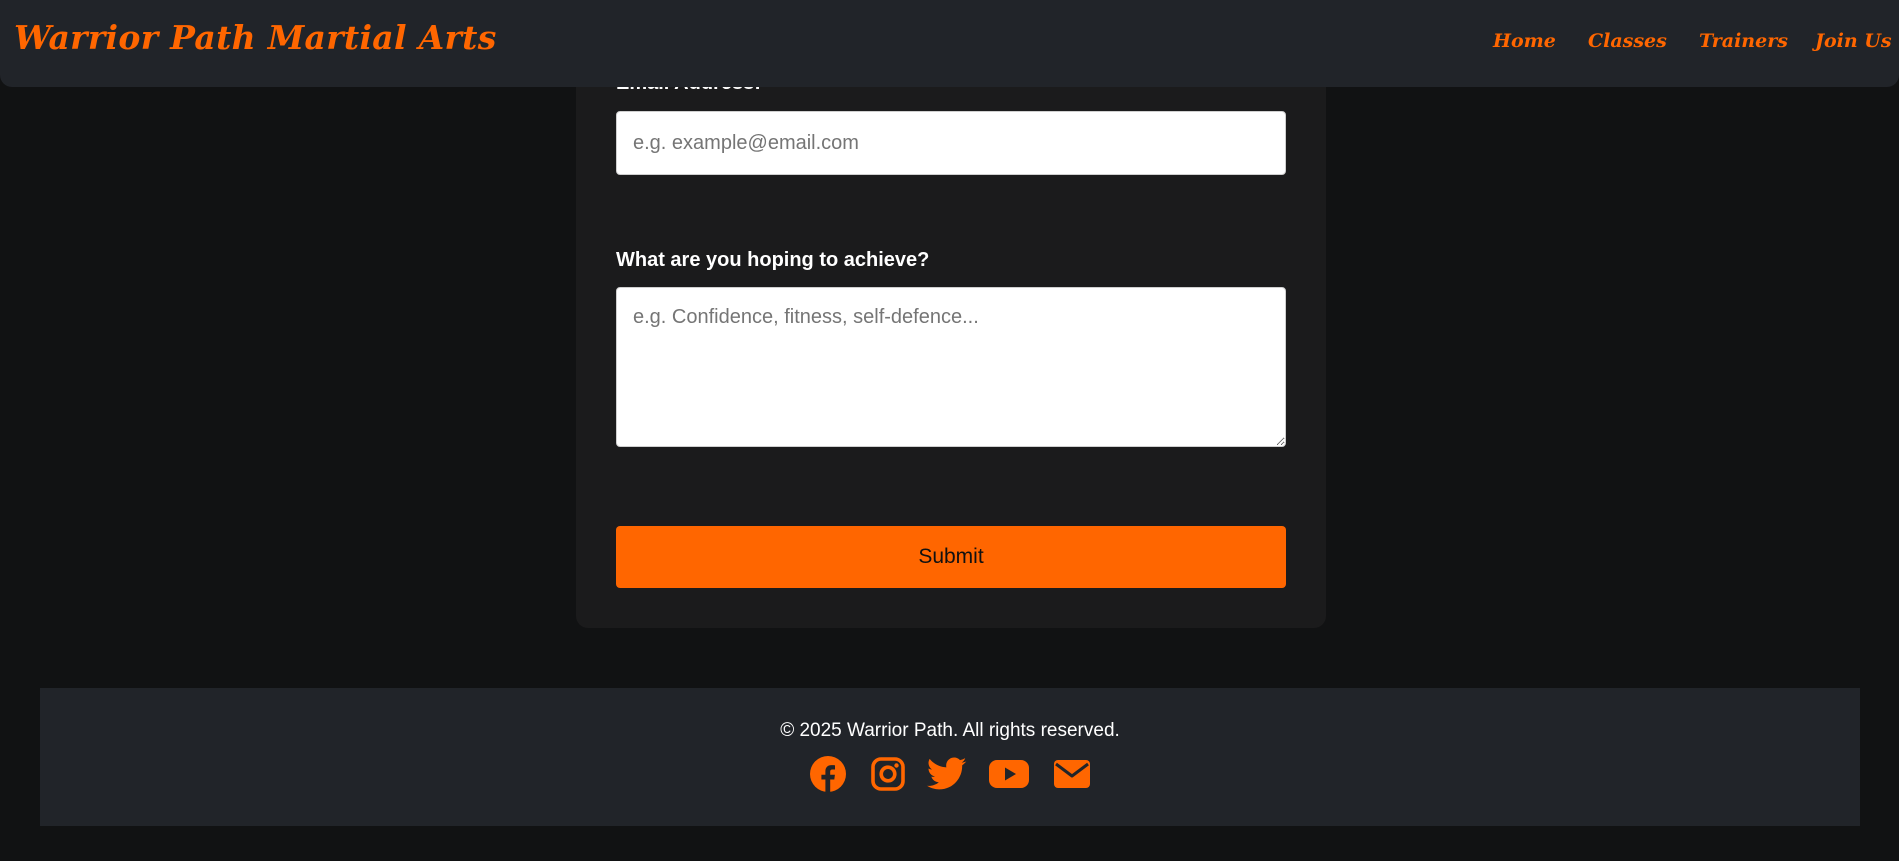  Describe the element at coordinates (1524, 41) in the screenshot. I see `nav-home-link: Home` at that location.